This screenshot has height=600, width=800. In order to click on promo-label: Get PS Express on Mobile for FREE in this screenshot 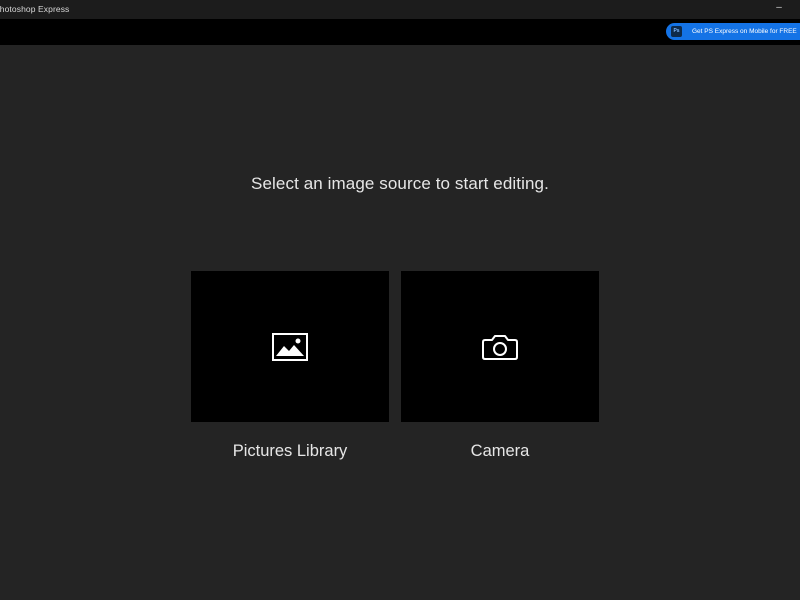, I will do `click(744, 31)`.